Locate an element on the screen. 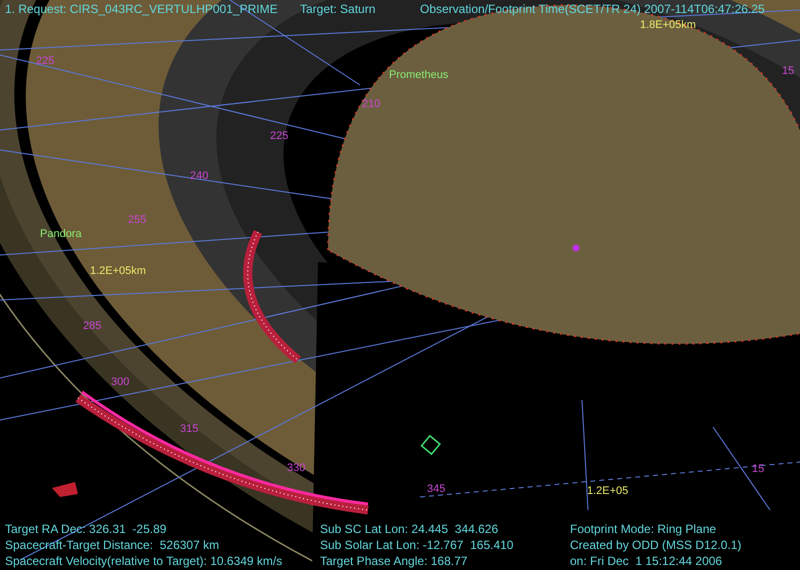 The width and height of the screenshot is (800, 570). info-text: Footprint Mode: Ring Plane is located at coordinates (644, 529).